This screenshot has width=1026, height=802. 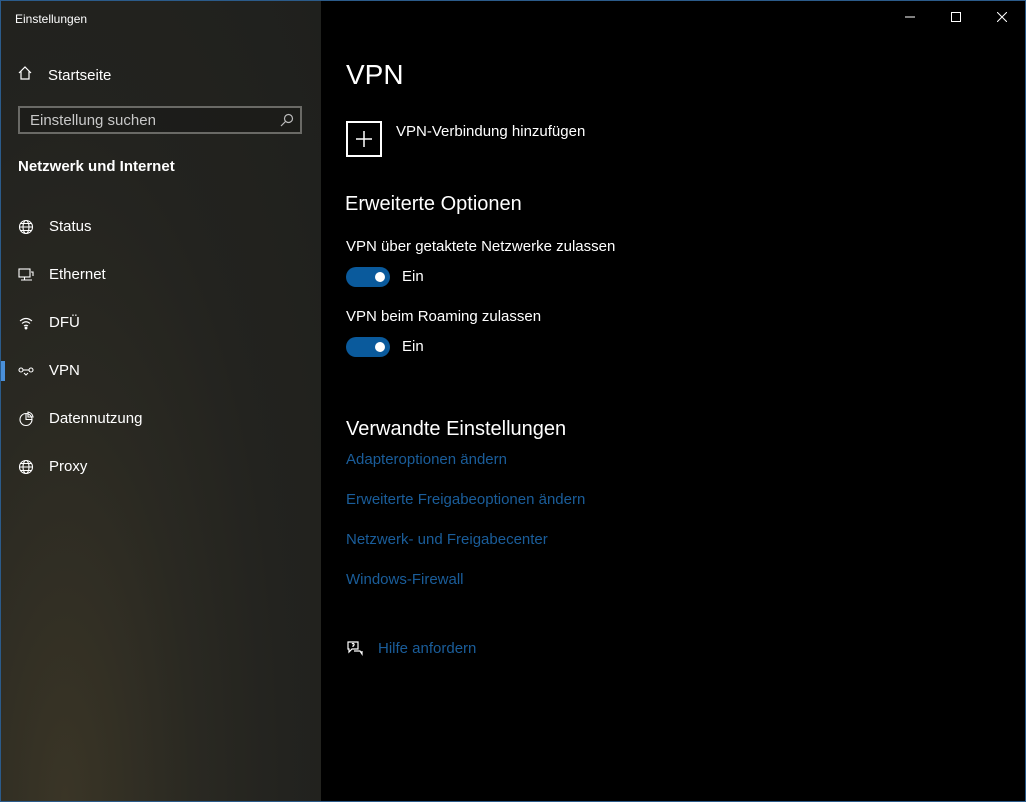 I want to click on sidebar-item-label: Datennutzung, so click(x=96, y=418).